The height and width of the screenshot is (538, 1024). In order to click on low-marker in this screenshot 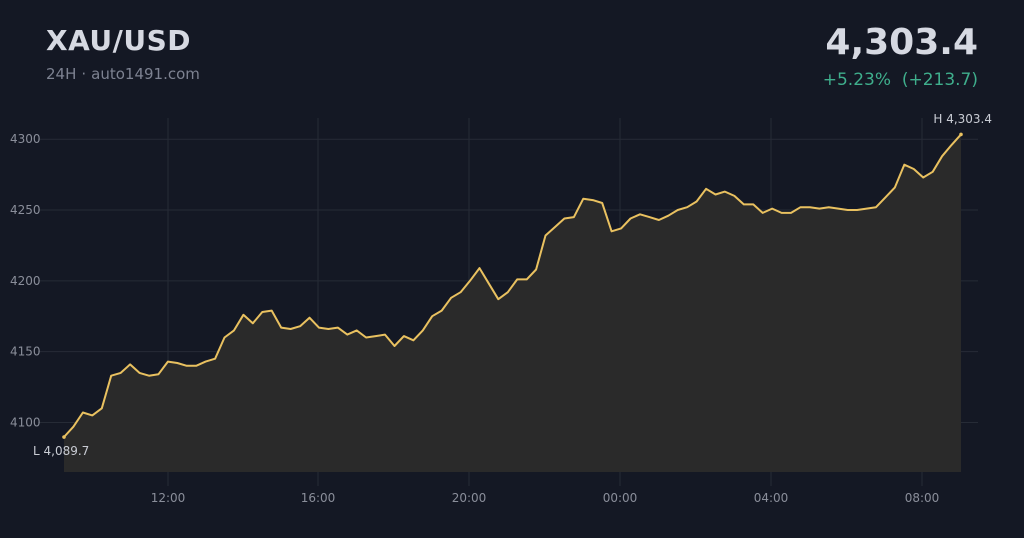, I will do `click(64, 437)`.